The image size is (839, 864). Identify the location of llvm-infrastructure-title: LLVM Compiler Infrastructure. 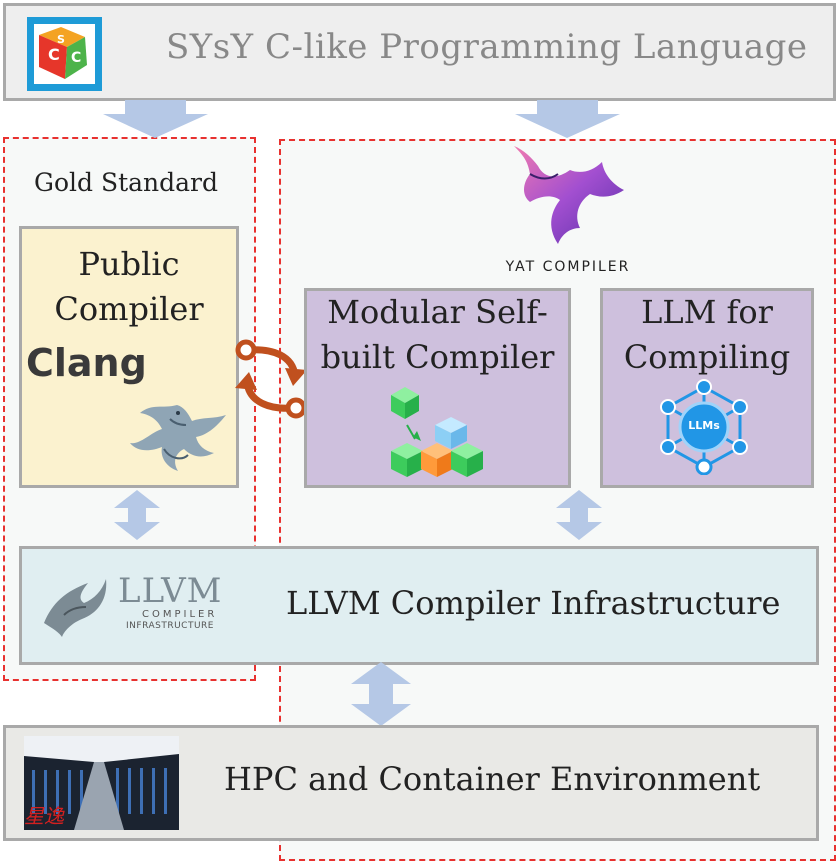
(533, 603).